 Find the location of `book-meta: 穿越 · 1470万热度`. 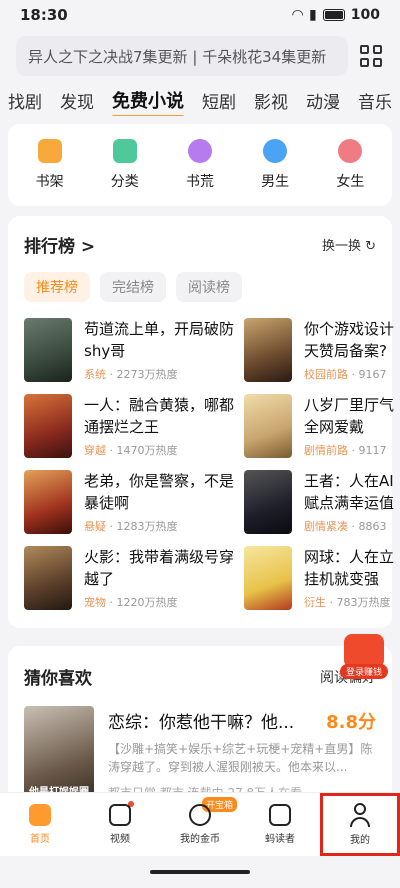

book-meta: 穿越 · 1470万热度 is located at coordinates (131, 450).